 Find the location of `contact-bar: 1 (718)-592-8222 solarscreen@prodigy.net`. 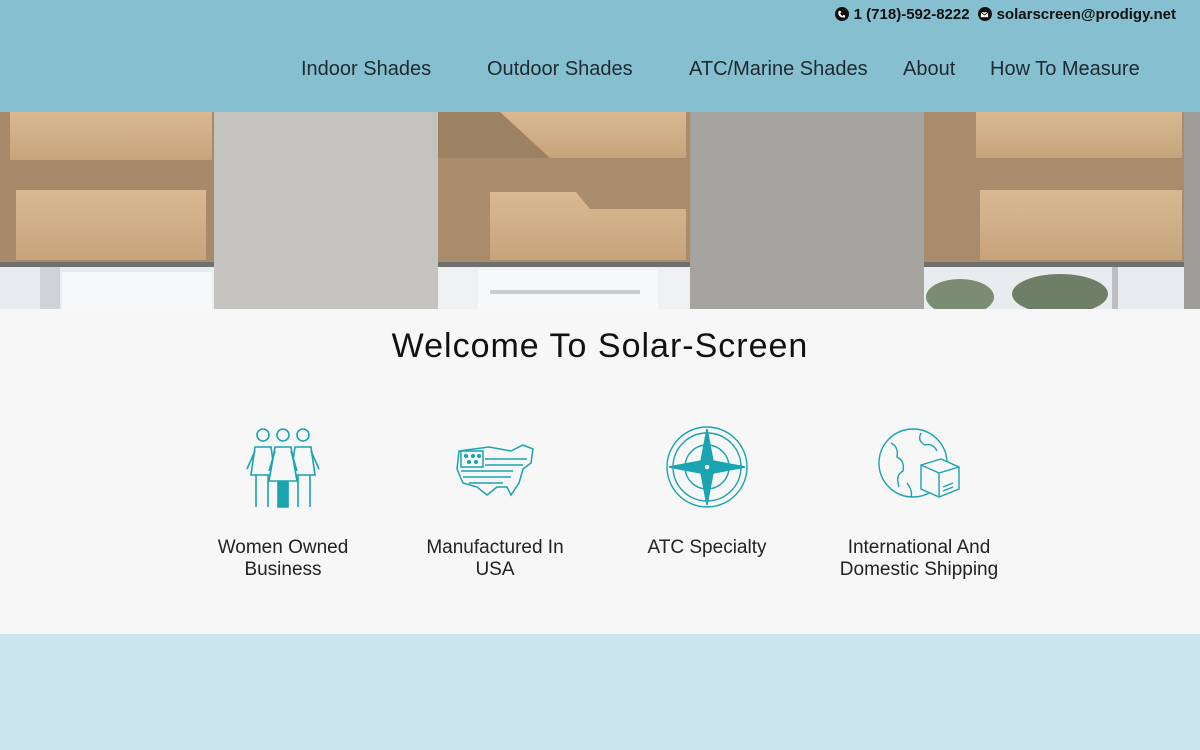

contact-bar: 1 (718)-592-8222 solarscreen@prodigy.net is located at coordinates (1005, 14).